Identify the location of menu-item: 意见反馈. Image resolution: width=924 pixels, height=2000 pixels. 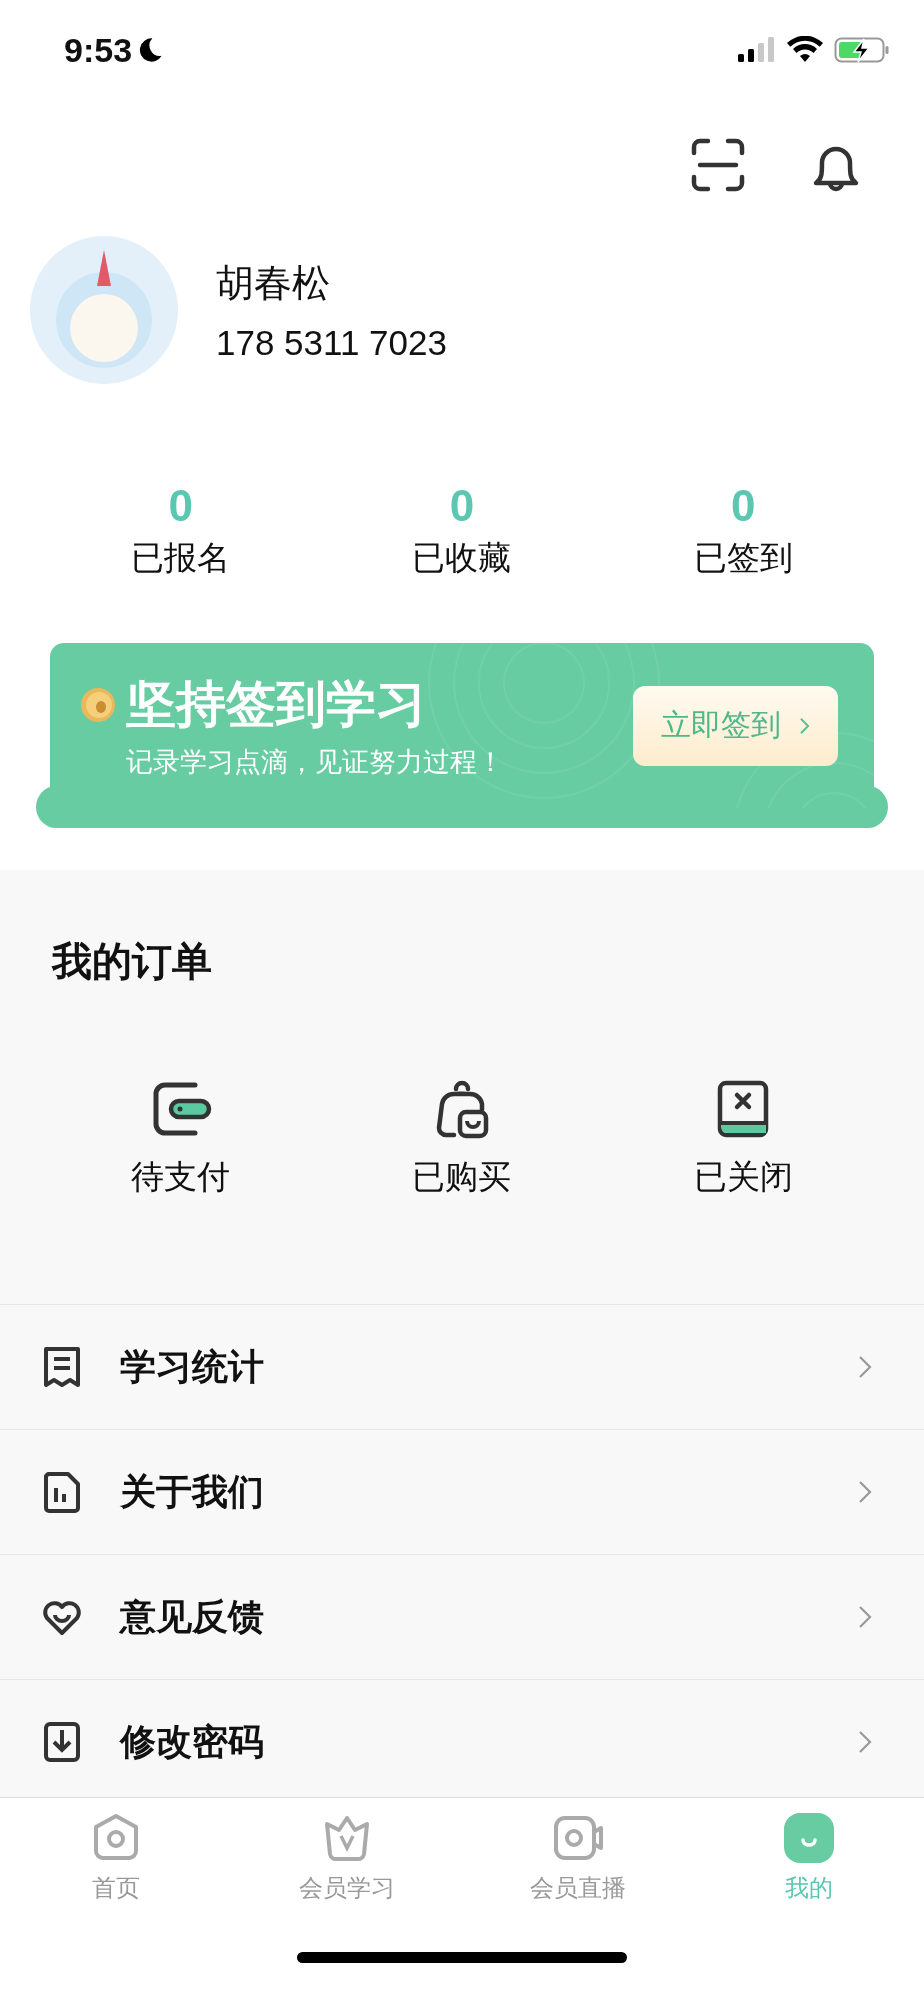
(489, 1617).